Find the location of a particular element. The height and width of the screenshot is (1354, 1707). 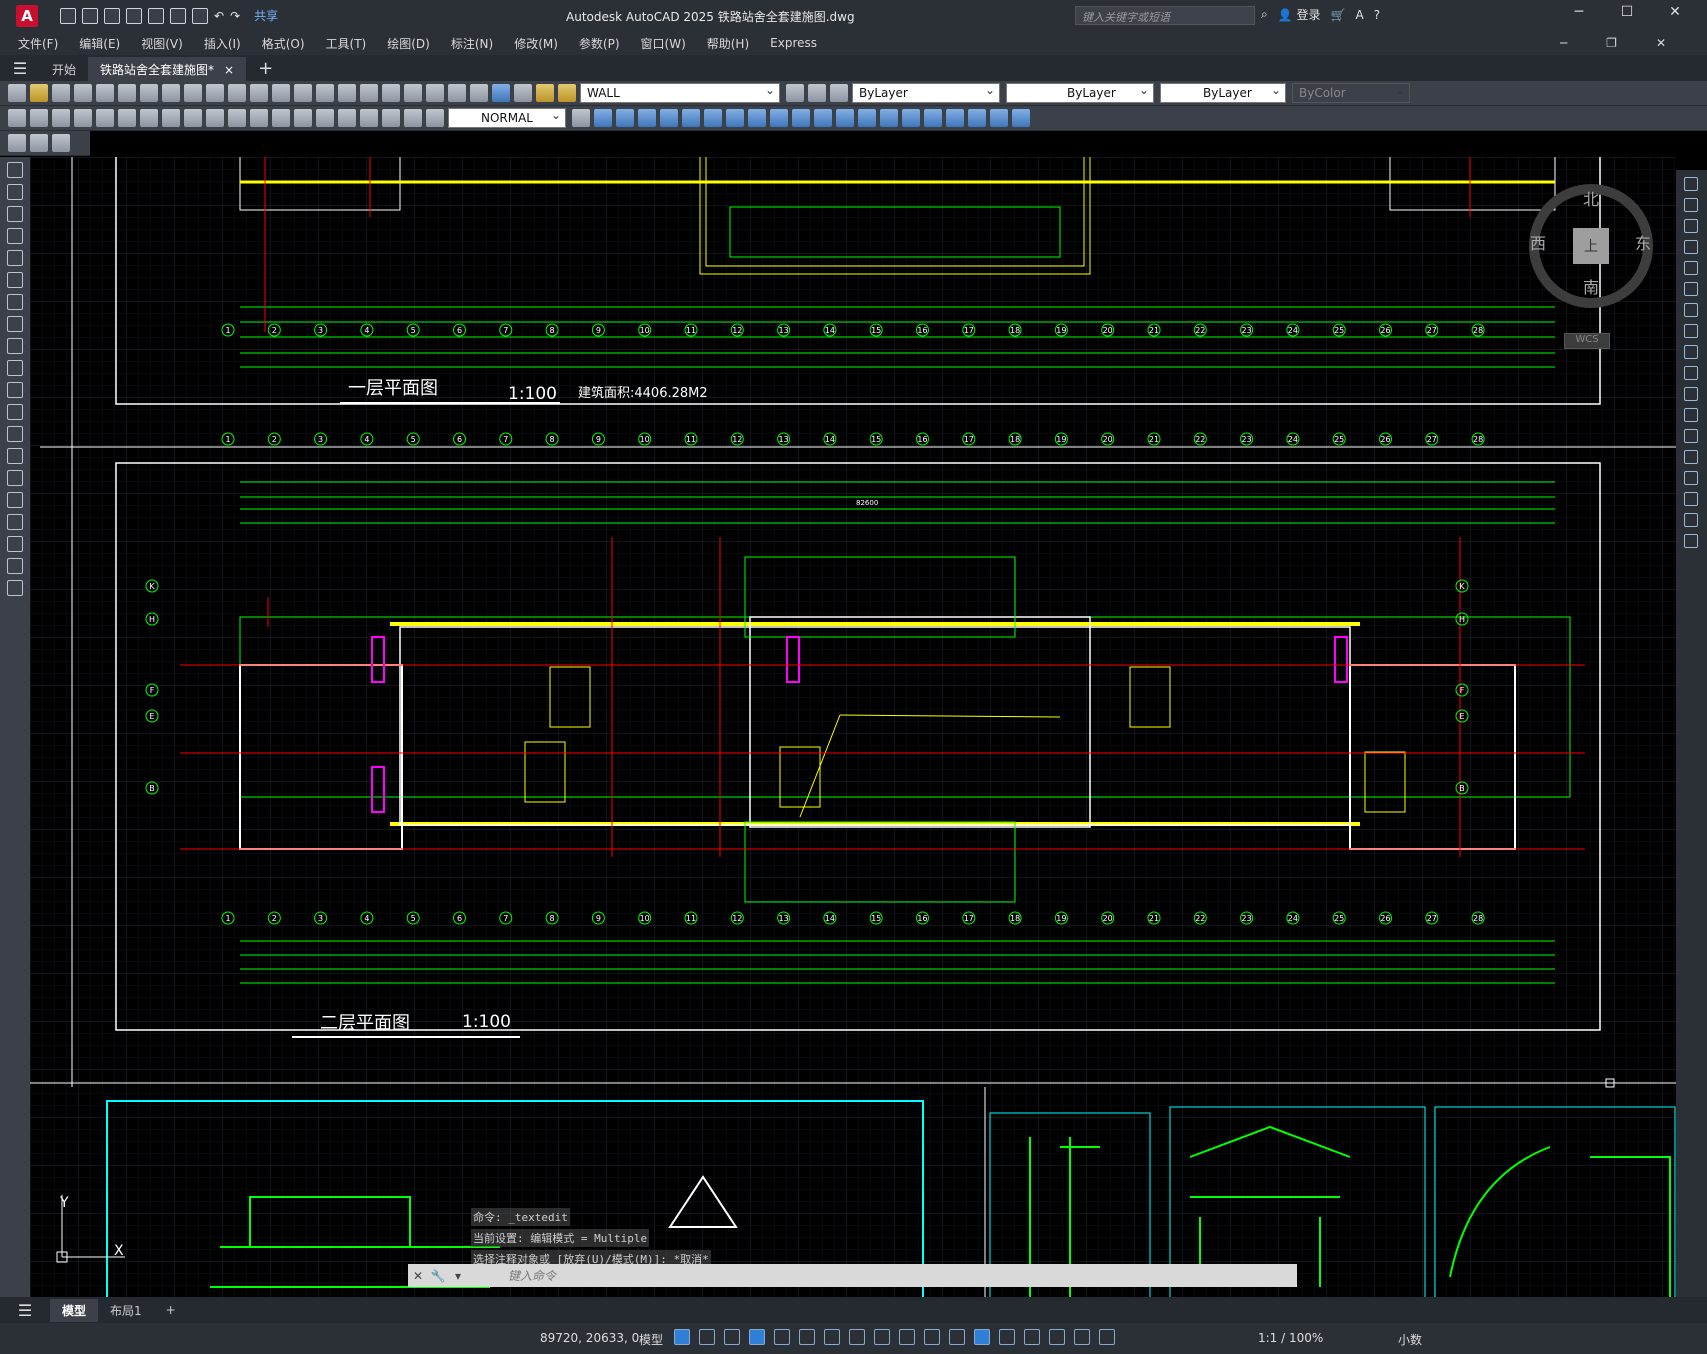

ortho-toggle-icon is located at coordinates (782, 1337).